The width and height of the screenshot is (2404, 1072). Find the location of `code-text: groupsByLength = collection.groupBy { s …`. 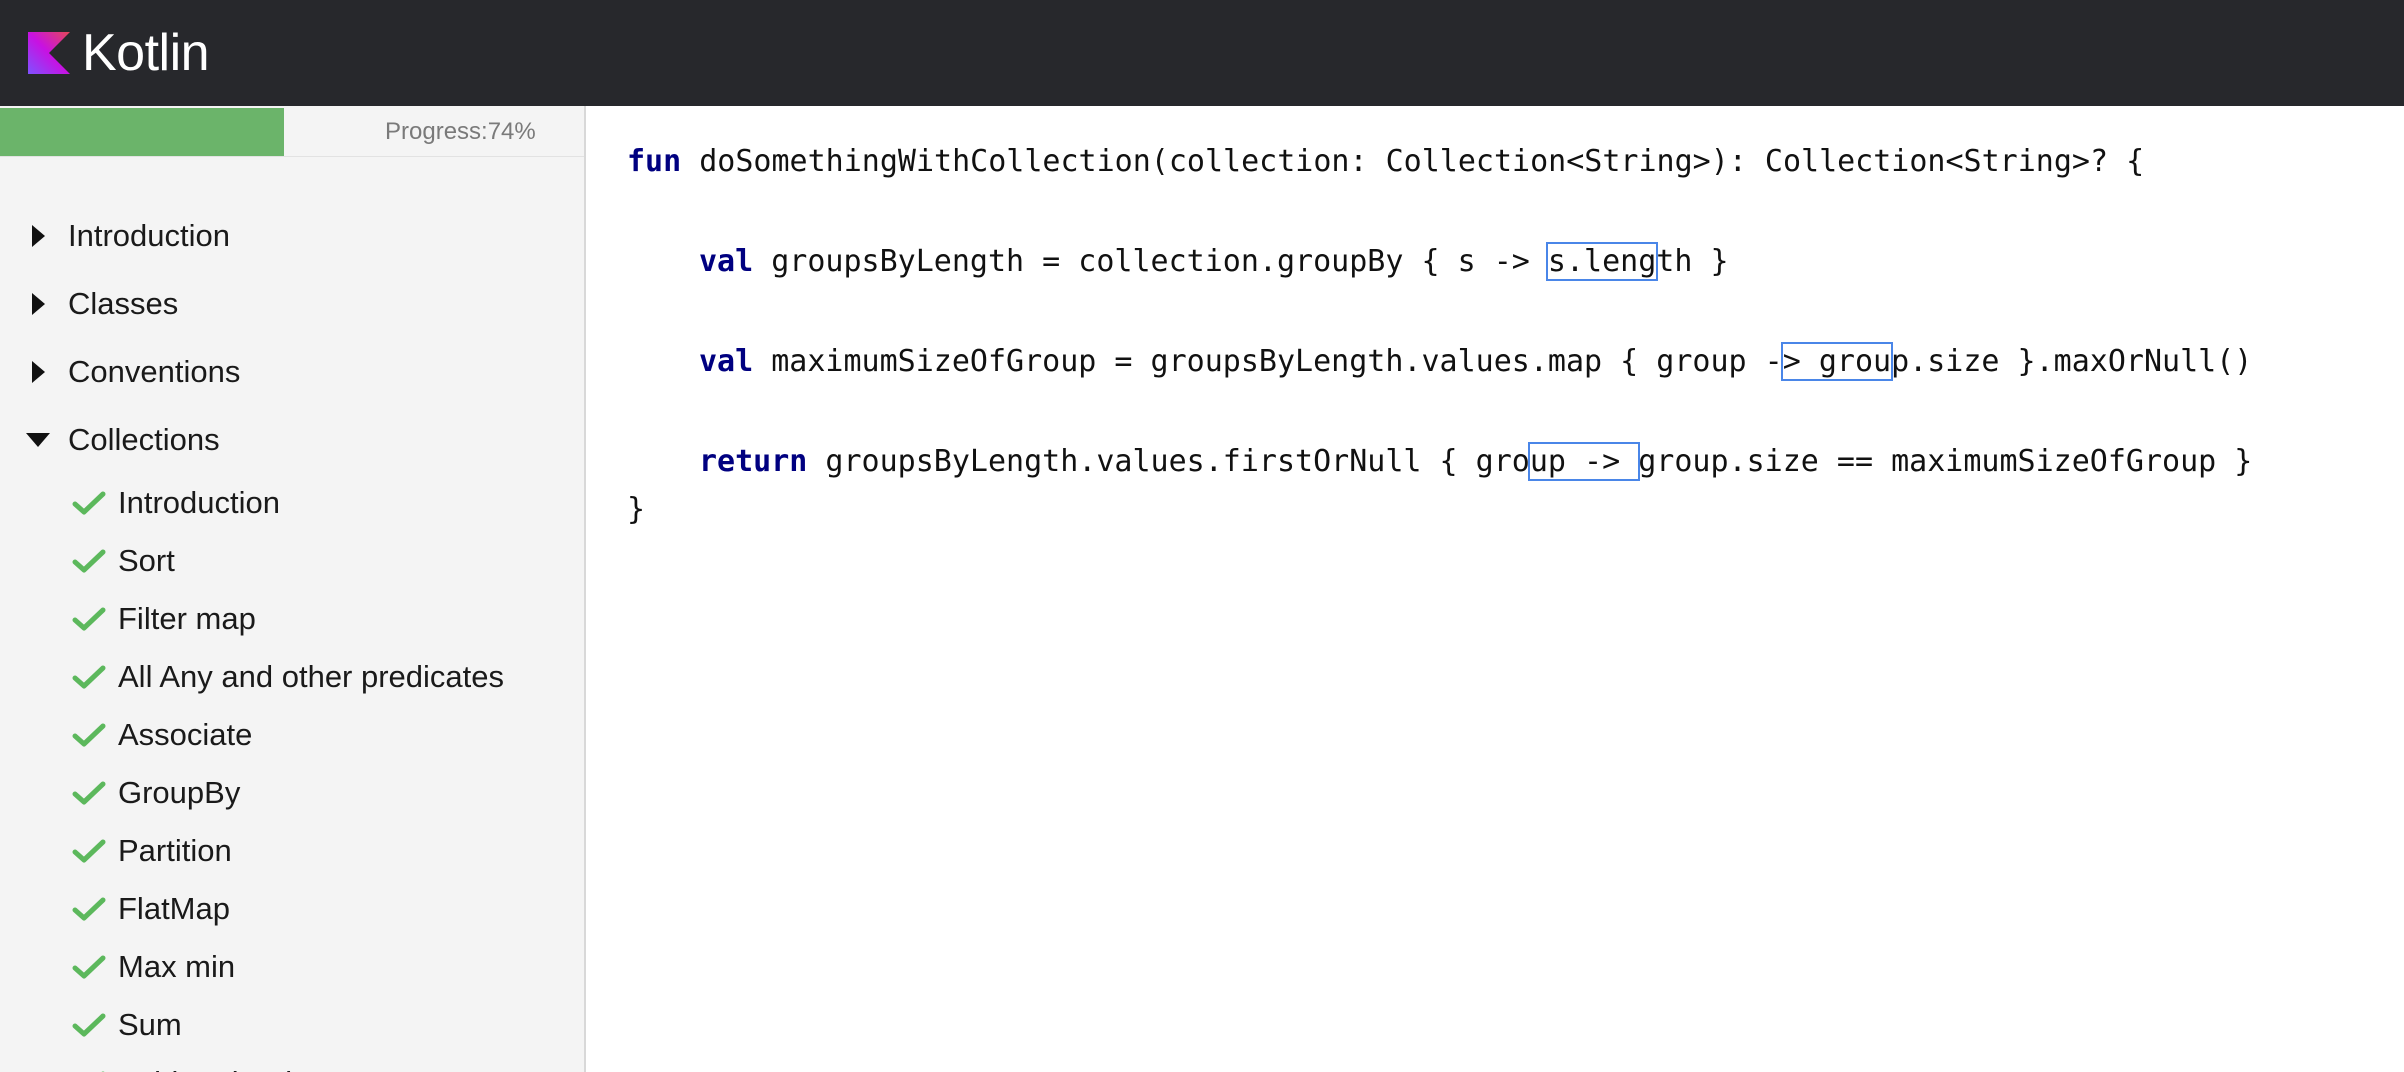

code-text: groupsByLength = collection.groupBy { s … is located at coordinates (1150, 261).